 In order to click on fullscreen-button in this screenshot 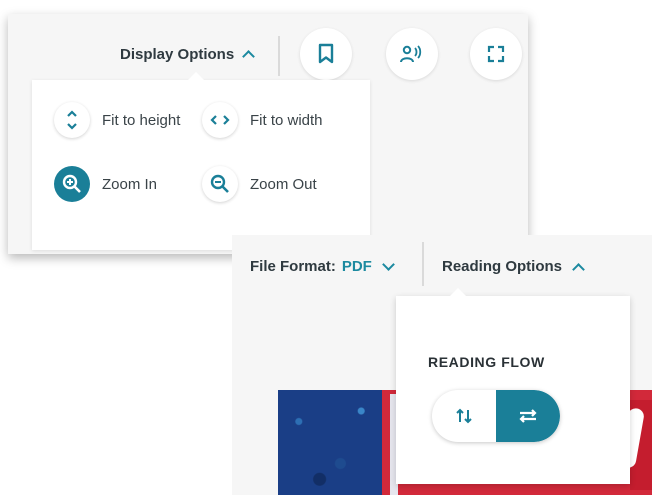, I will do `click(496, 54)`.